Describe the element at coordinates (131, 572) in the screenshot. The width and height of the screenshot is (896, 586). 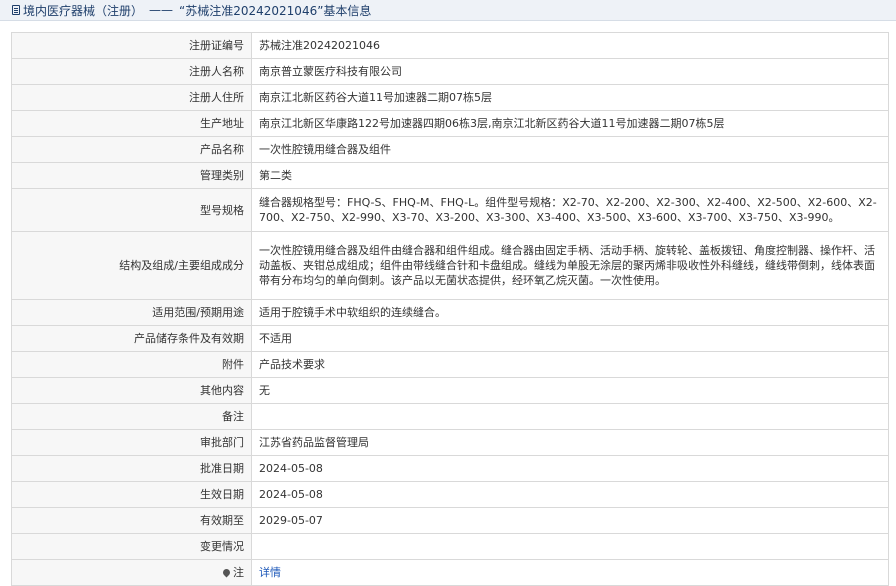
I see `row-label-note: 注` at that location.